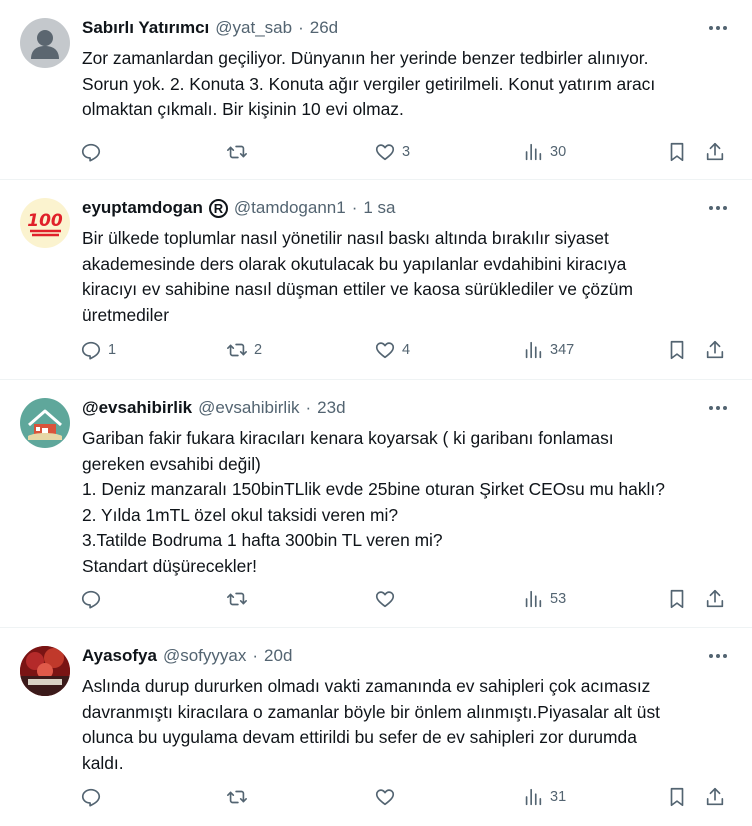 The height and width of the screenshot is (826, 752). Describe the element at coordinates (278, 656) in the screenshot. I see `tweet-time: 20d` at that location.